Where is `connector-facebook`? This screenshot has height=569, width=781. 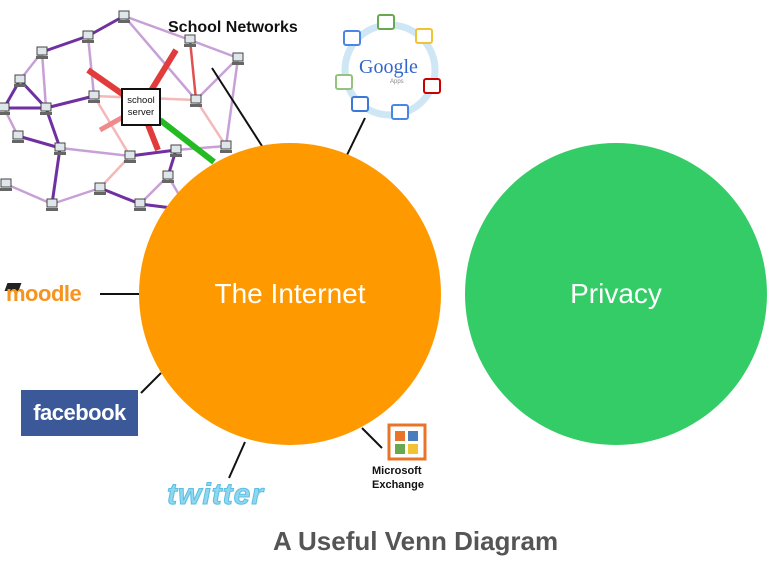
connector-facebook is located at coordinates (151, 383).